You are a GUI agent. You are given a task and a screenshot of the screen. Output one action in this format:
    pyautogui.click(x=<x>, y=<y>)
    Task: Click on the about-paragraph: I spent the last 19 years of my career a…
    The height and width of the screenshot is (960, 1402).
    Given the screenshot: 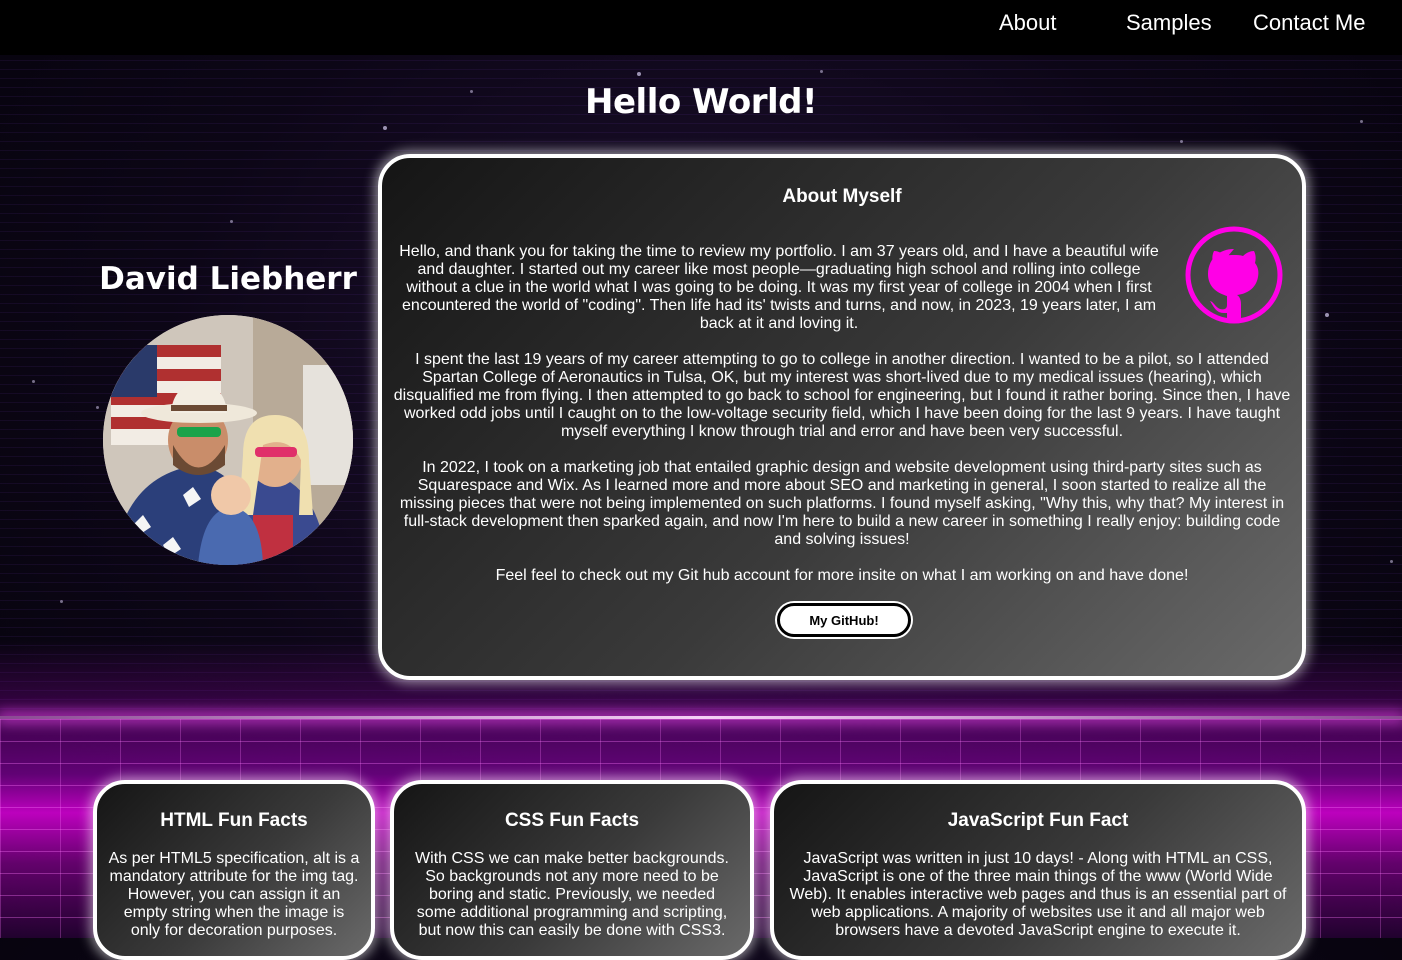 What is the action you would take?
    pyautogui.click(x=842, y=395)
    